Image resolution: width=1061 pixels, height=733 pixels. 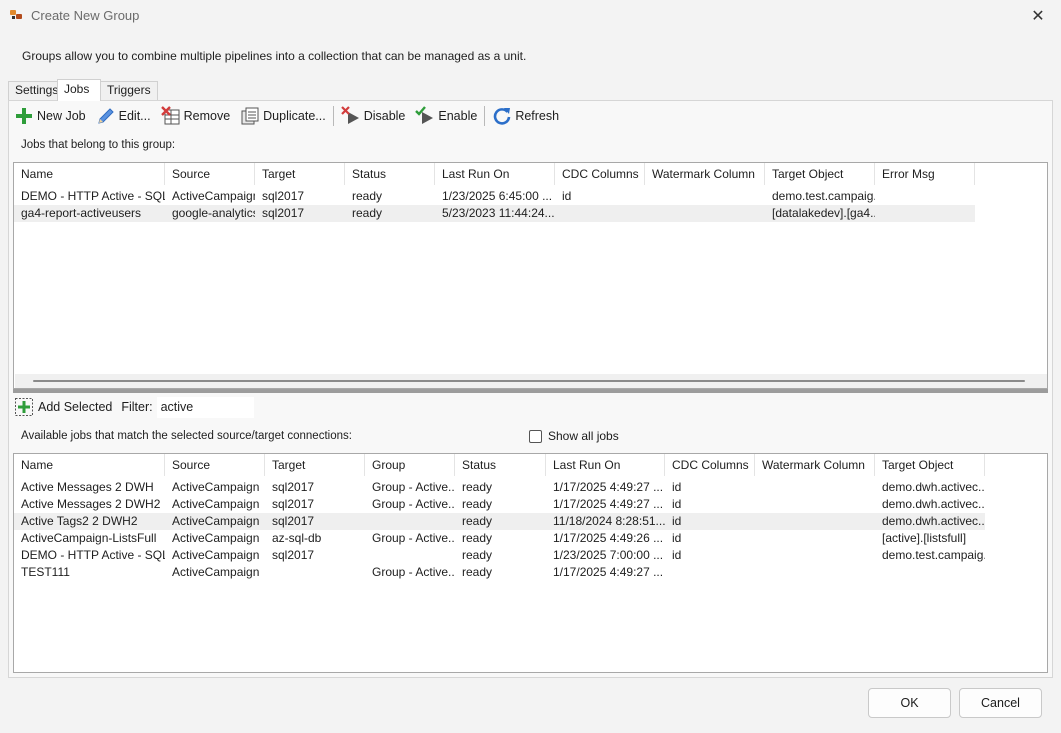 What do you see at coordinates (424, 115) in the screenshot?
I see `enable-icon` at bounding box center [424, 115].